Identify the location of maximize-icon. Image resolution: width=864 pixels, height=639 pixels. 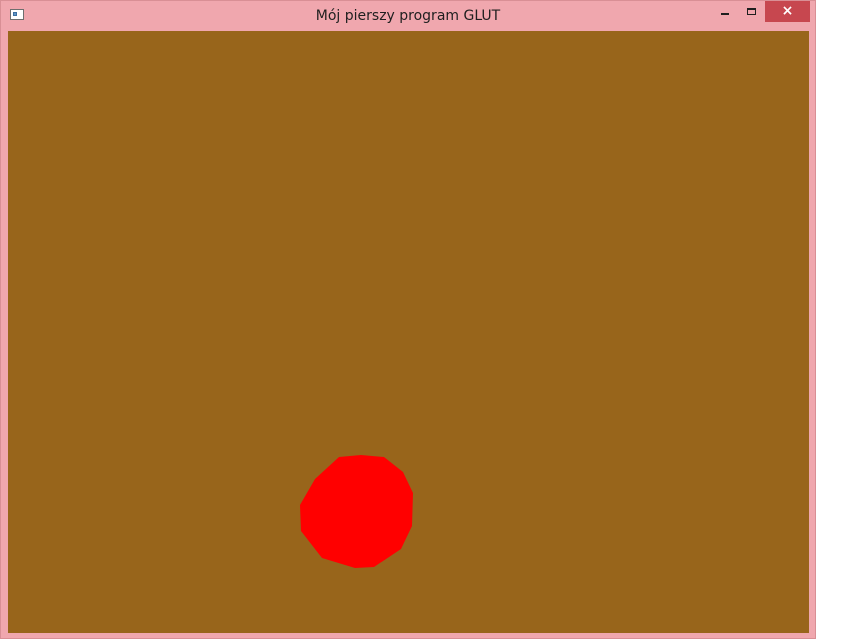
(751, 11).